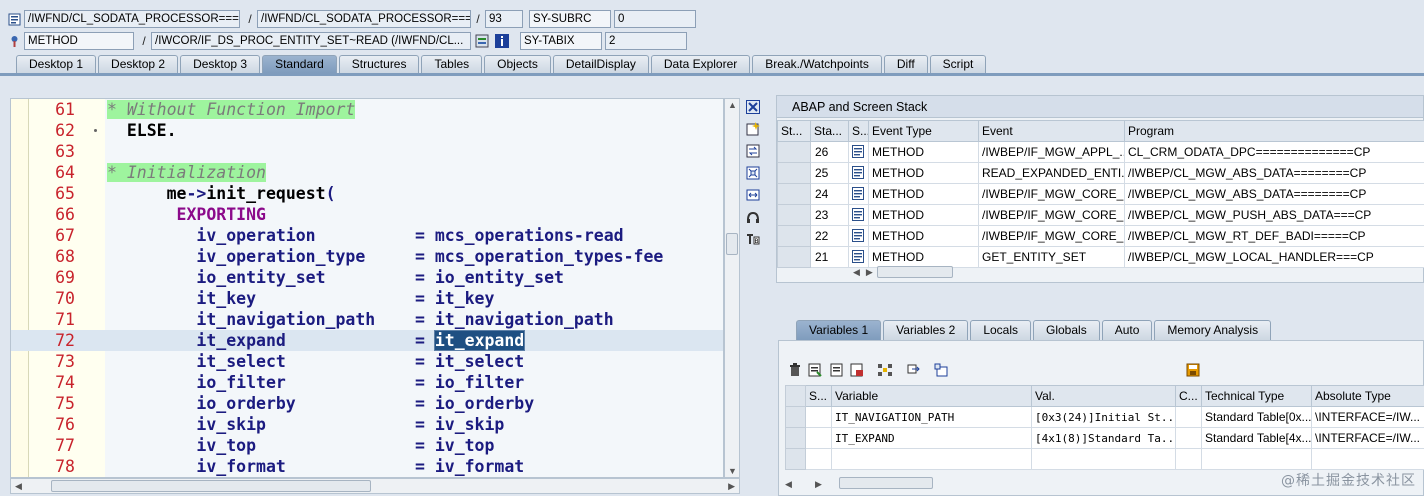 This screenshot has width=1424, height=496. Describe the element at coordinates (958, 64) in the screenshot. I see `tab-script: Script` at that location.